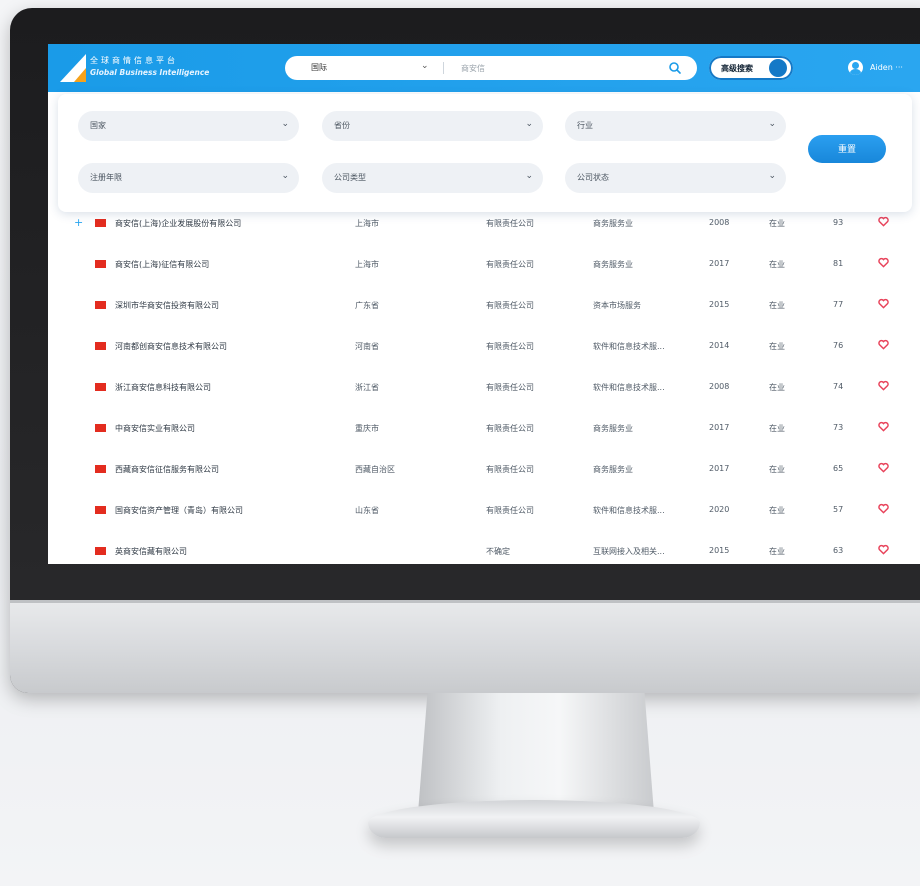  Describe the element at coordinates (167, 469) in the screenshot. I see `company-name: 西藏商安信征信服务有限公司` at that location.